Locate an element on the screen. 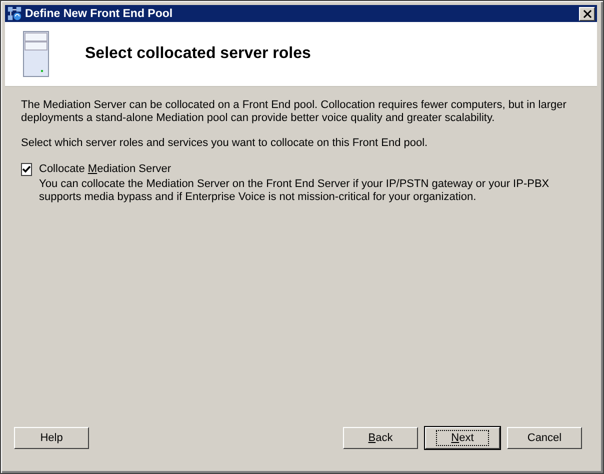 The width and height of the screenshot is (604, 474). close-icon is located at coordinates (587, 14).